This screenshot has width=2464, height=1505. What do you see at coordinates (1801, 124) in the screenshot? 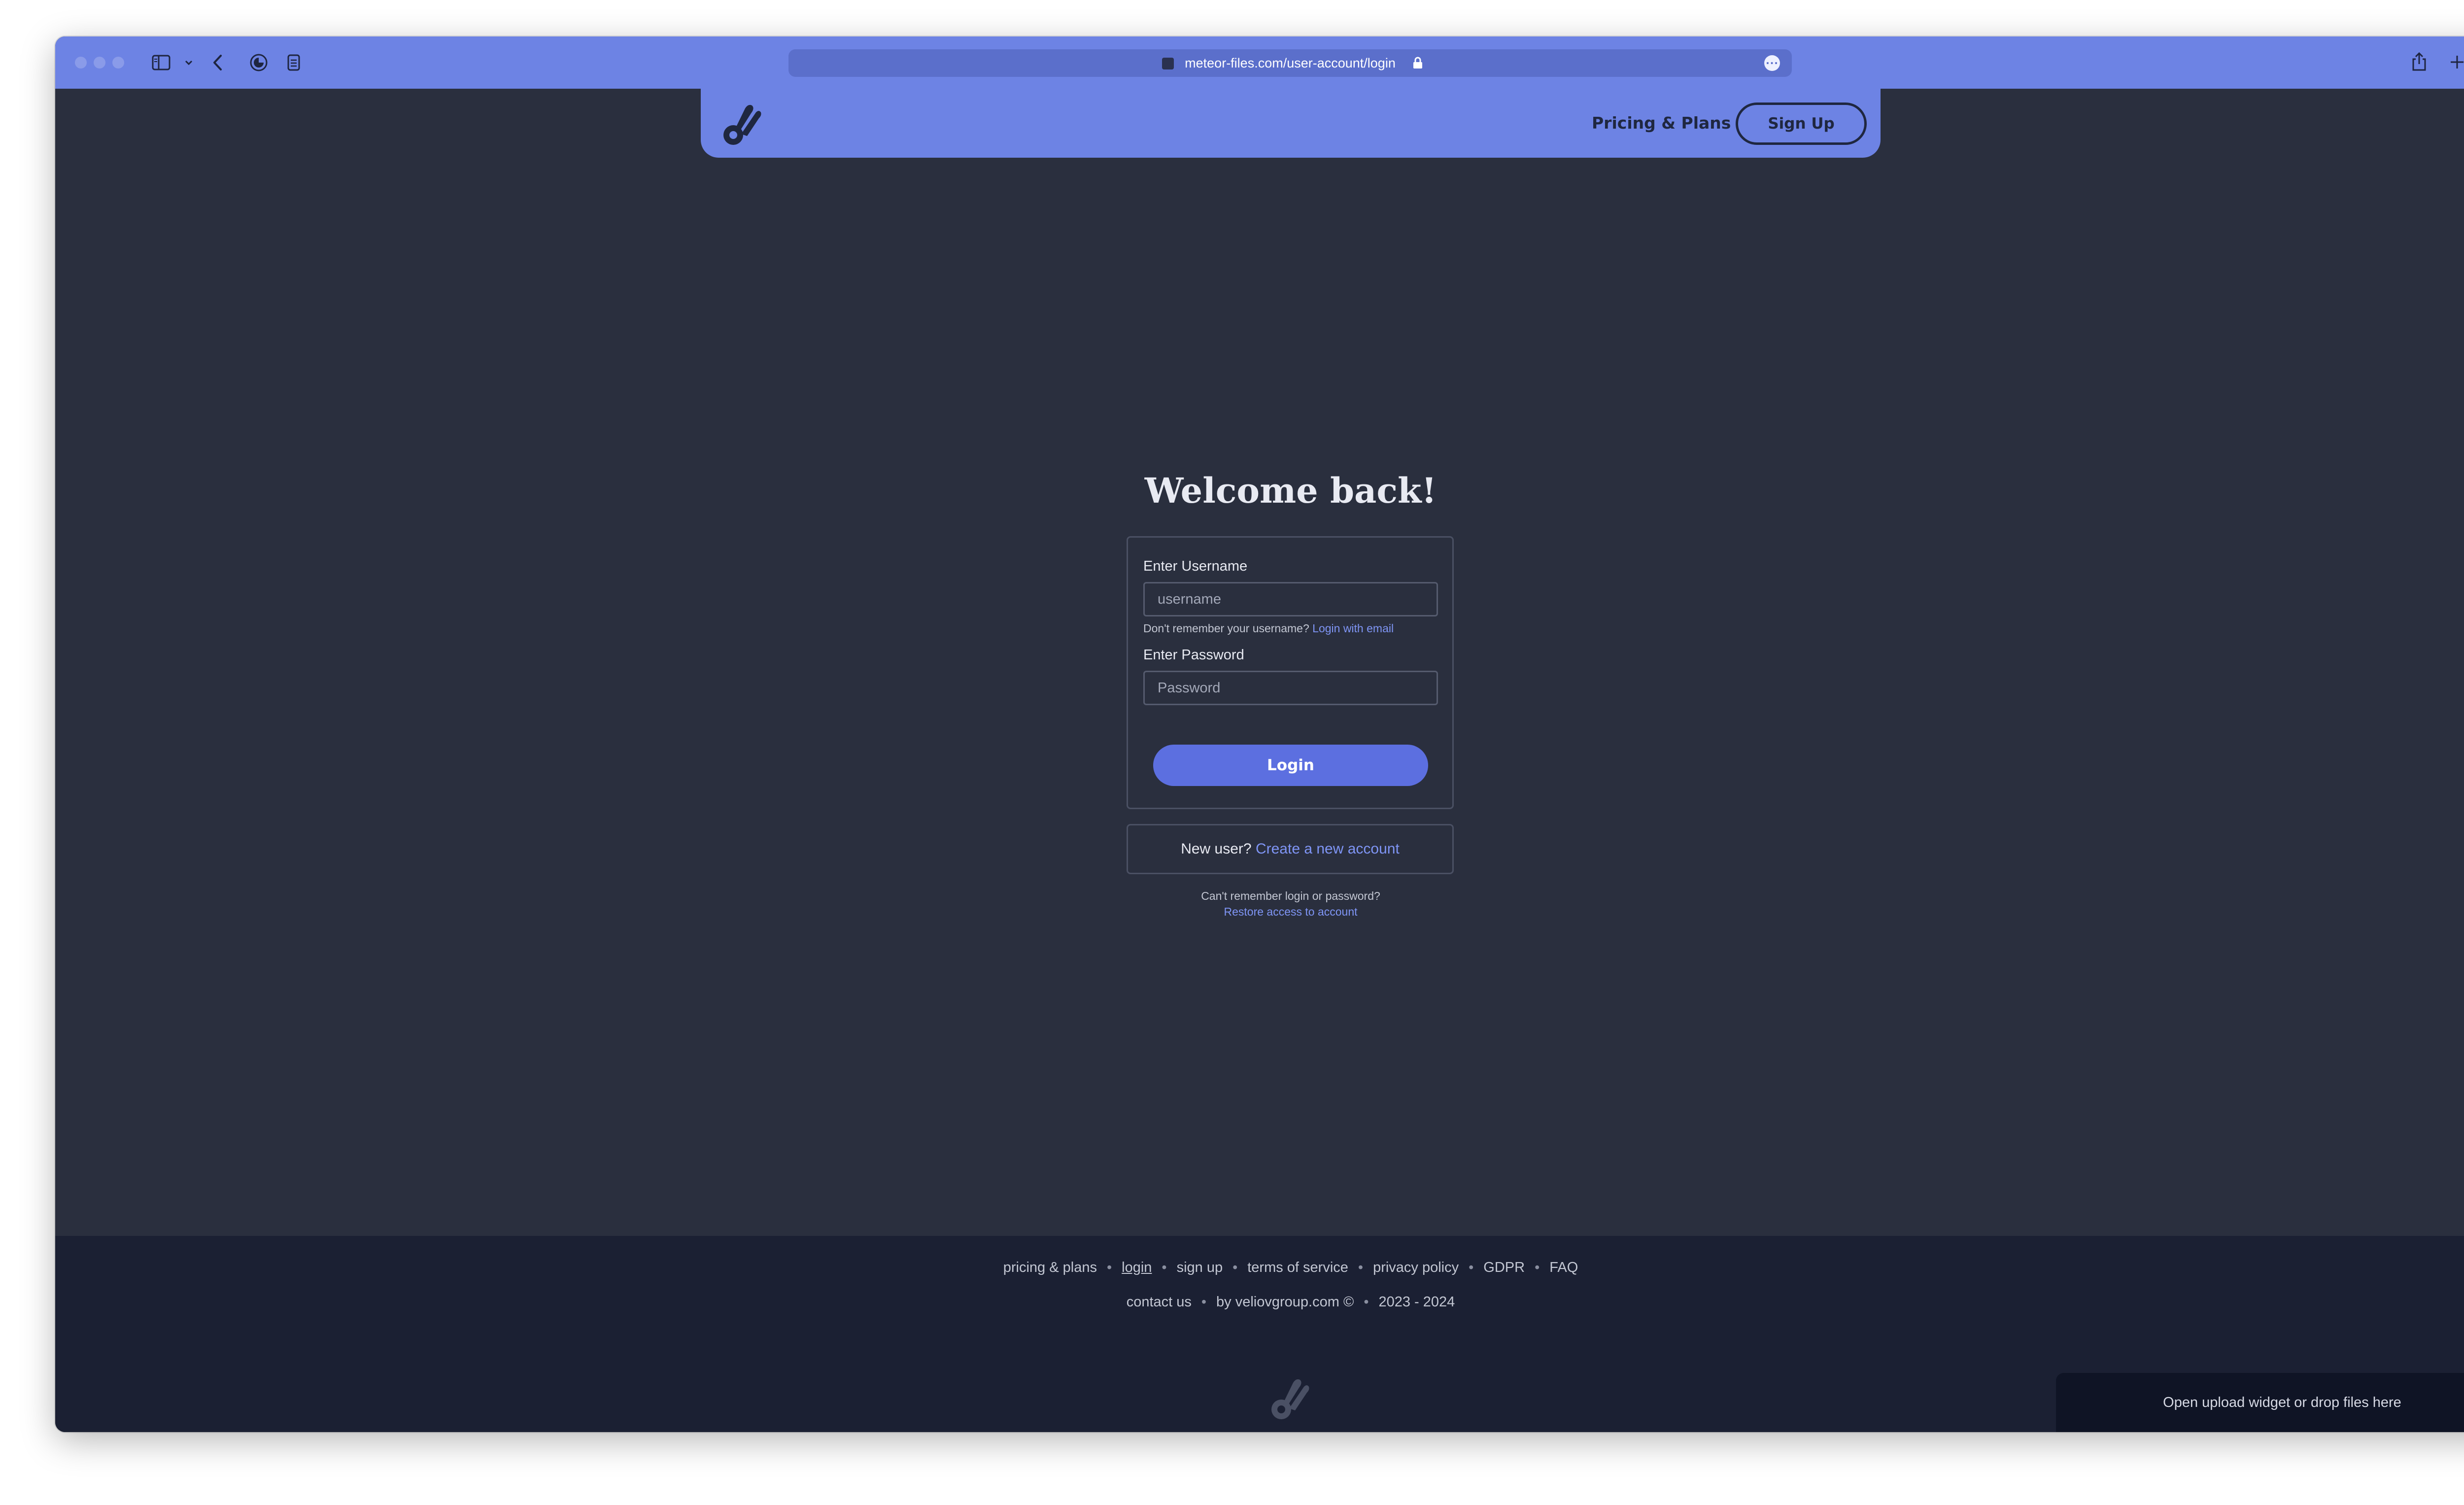
I see `nav-signup-button: Sign Up` at bounding box center [1801, 124].